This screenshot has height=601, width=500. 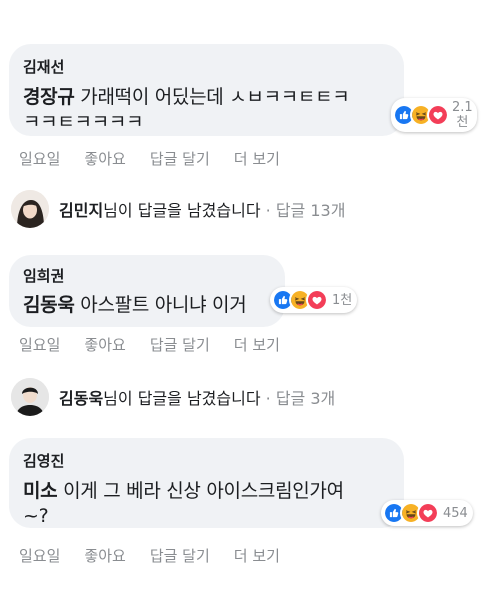 I want to click on mention-tag: 경장규, so click(x=49, y=97).